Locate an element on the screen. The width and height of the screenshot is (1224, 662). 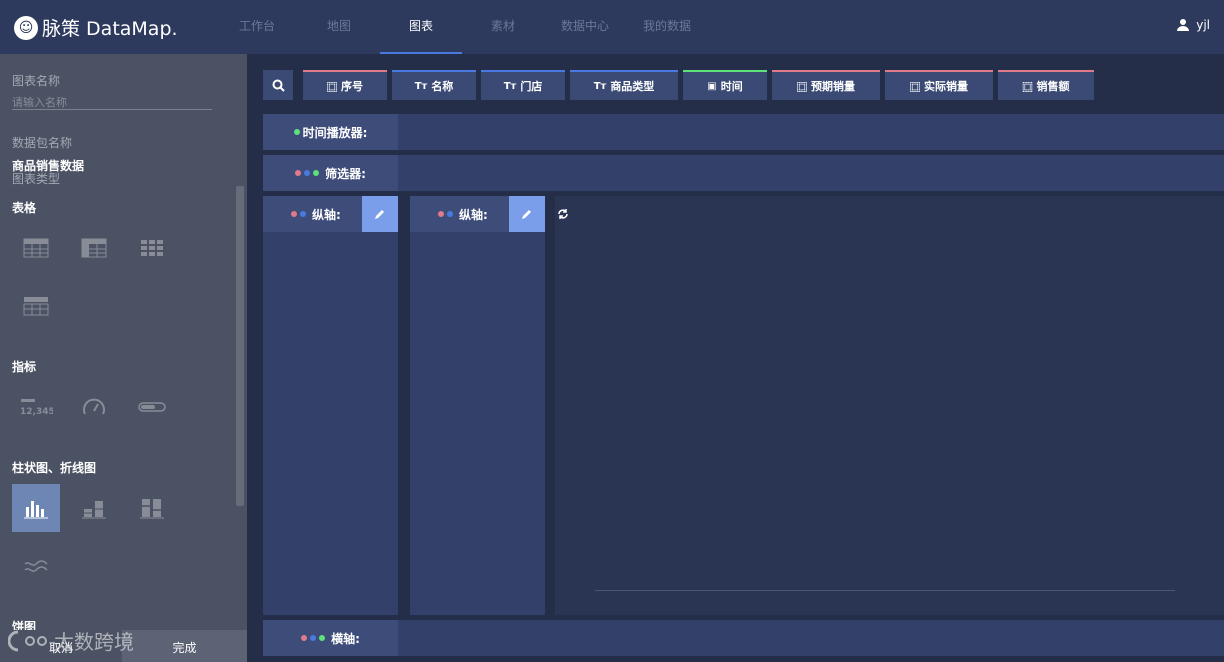
field-tab-0: ⿴序号 is located at coordinates (345, 85).